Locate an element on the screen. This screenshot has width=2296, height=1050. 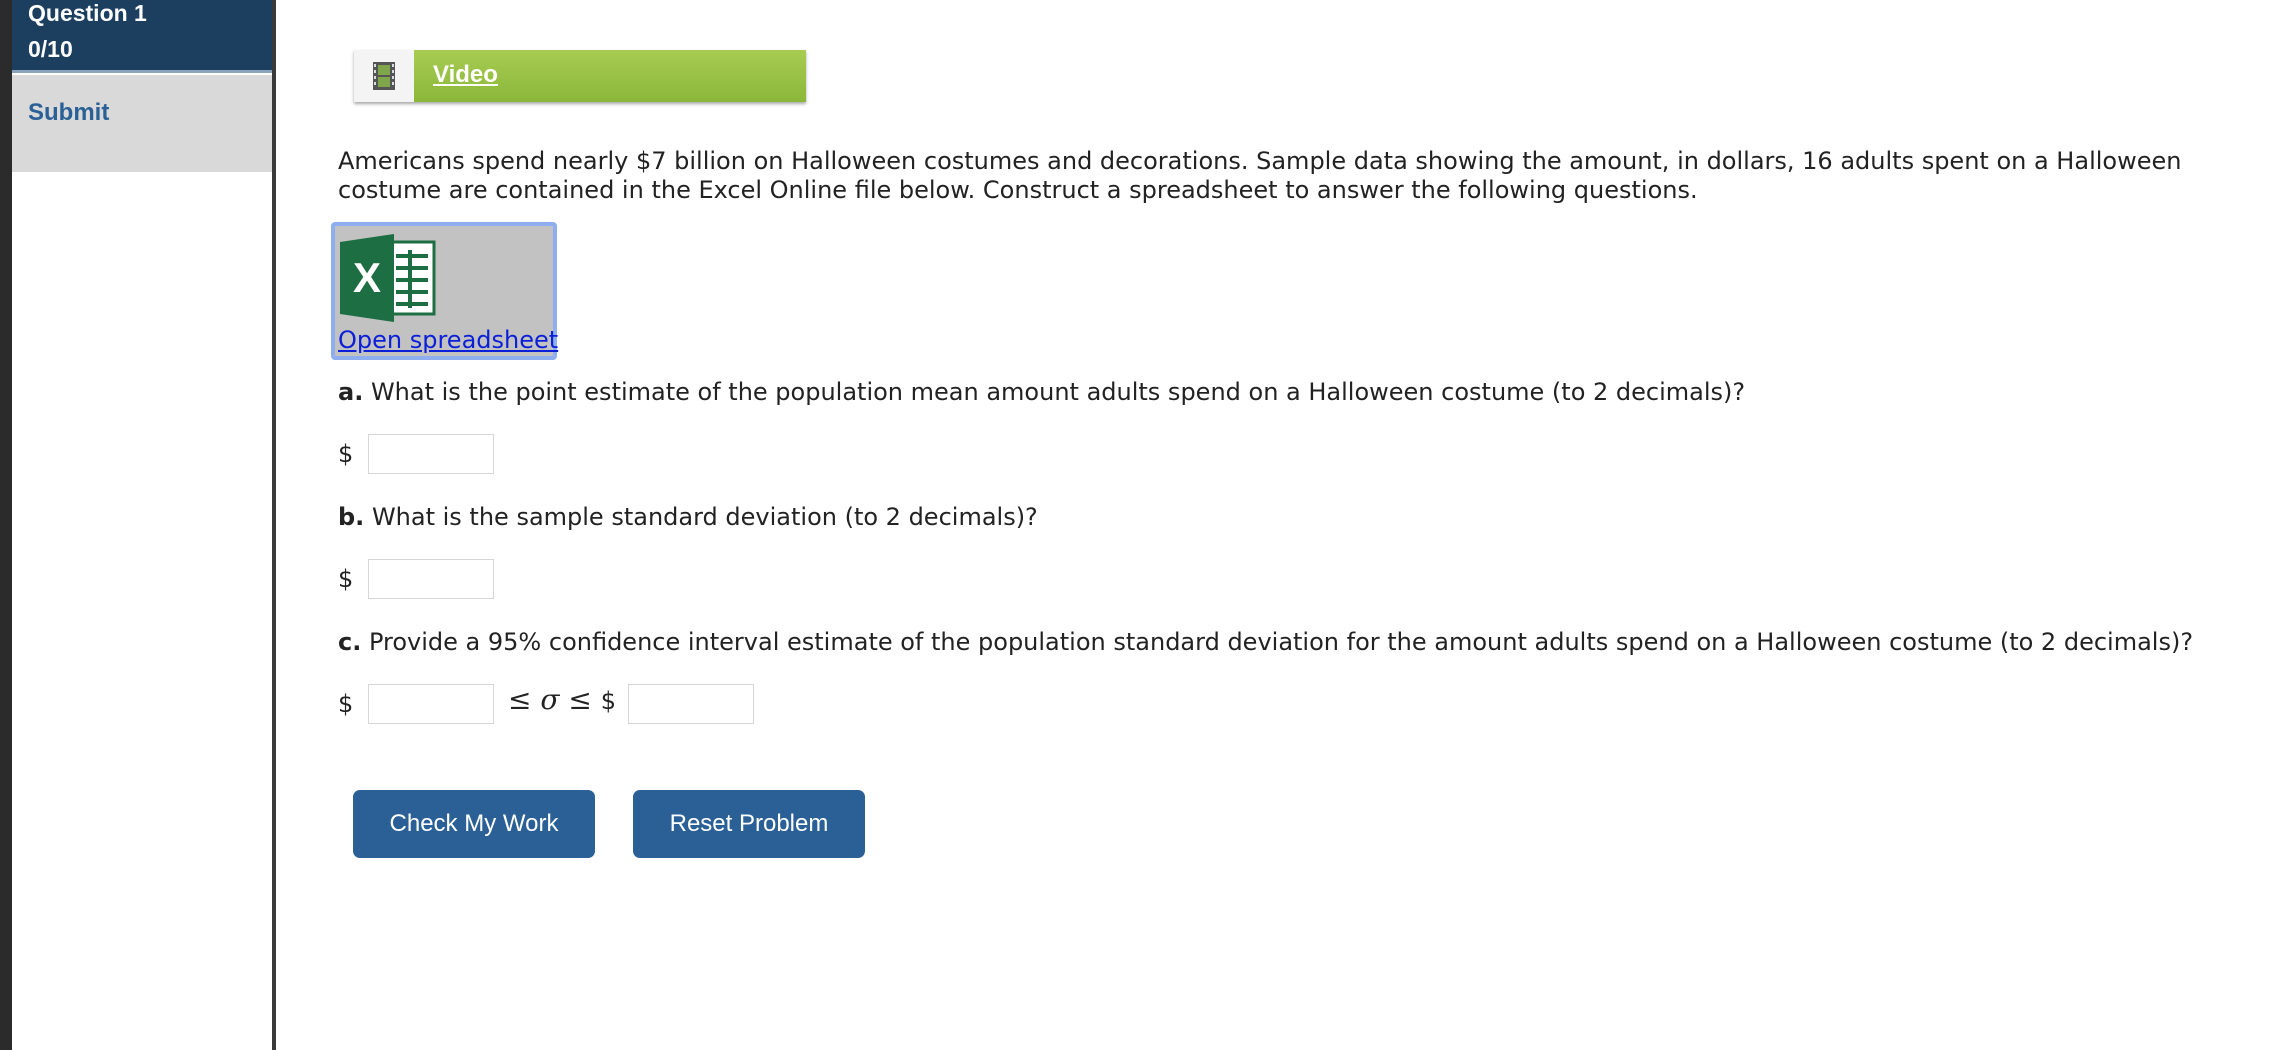
excel-icon: X is located at coordinates (388, 278).